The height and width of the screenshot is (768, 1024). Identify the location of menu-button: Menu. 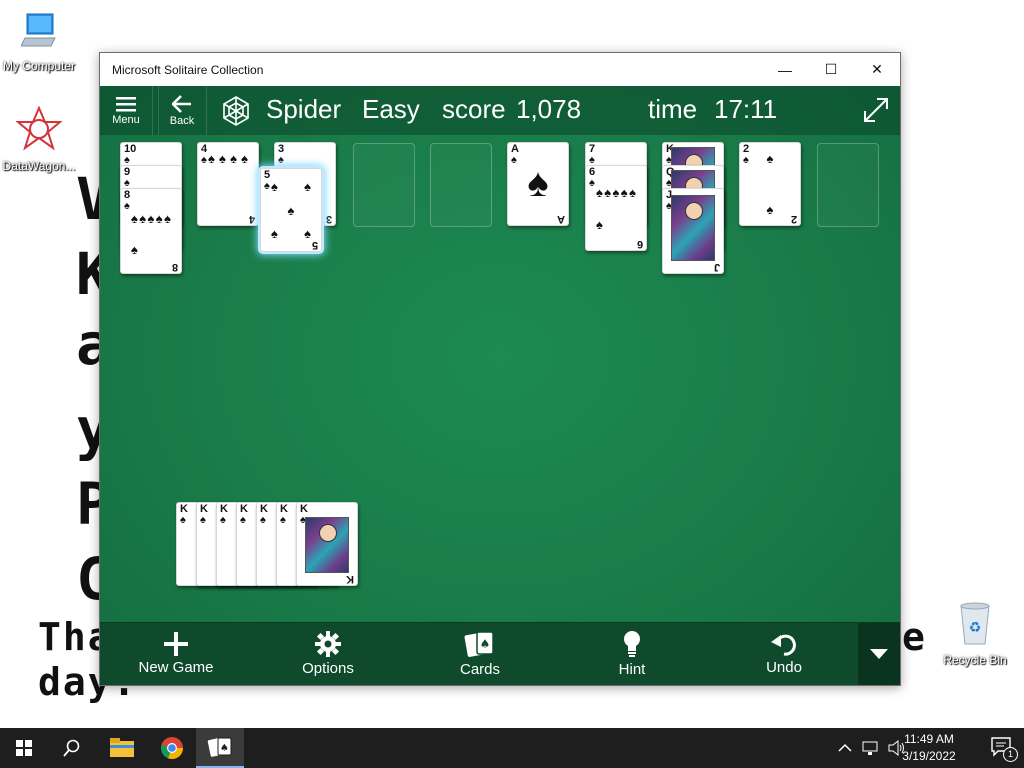
(126, 110).